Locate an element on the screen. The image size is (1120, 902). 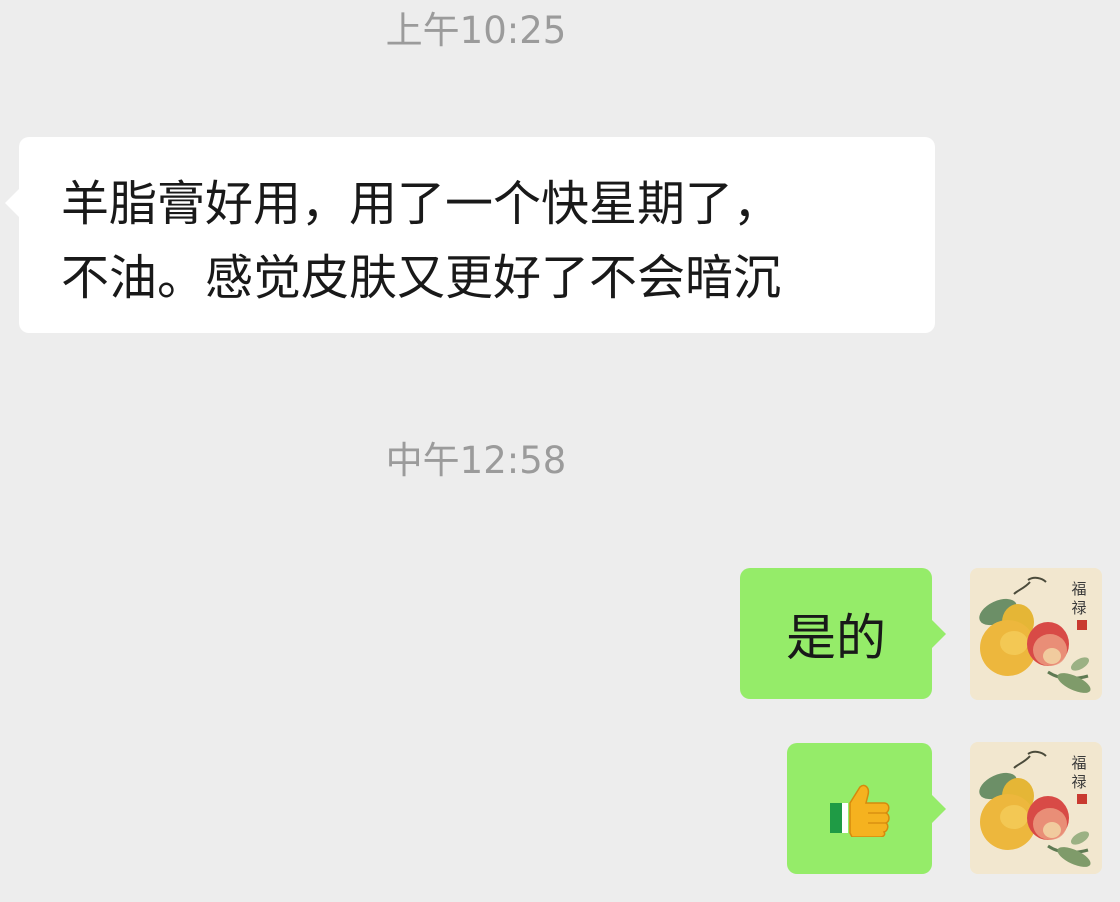
thumbs-up-icon is located at coordinates (859, 810).